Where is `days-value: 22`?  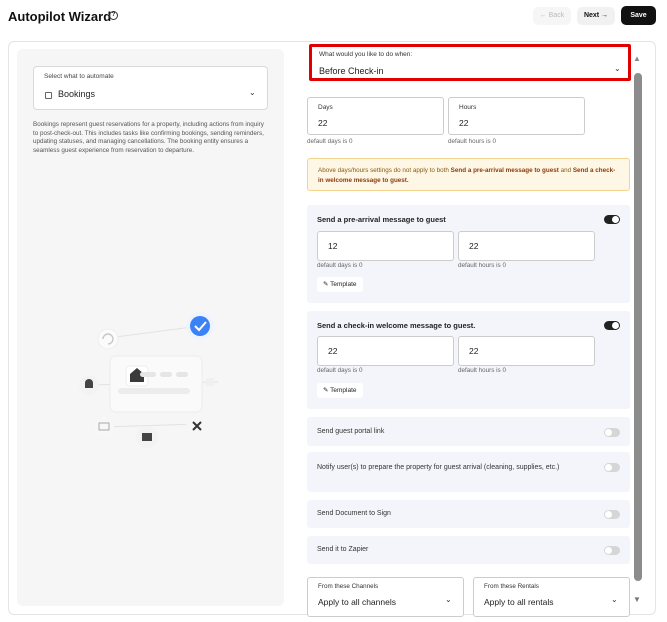 days-value: 22 is located at coordinates (323, 123).